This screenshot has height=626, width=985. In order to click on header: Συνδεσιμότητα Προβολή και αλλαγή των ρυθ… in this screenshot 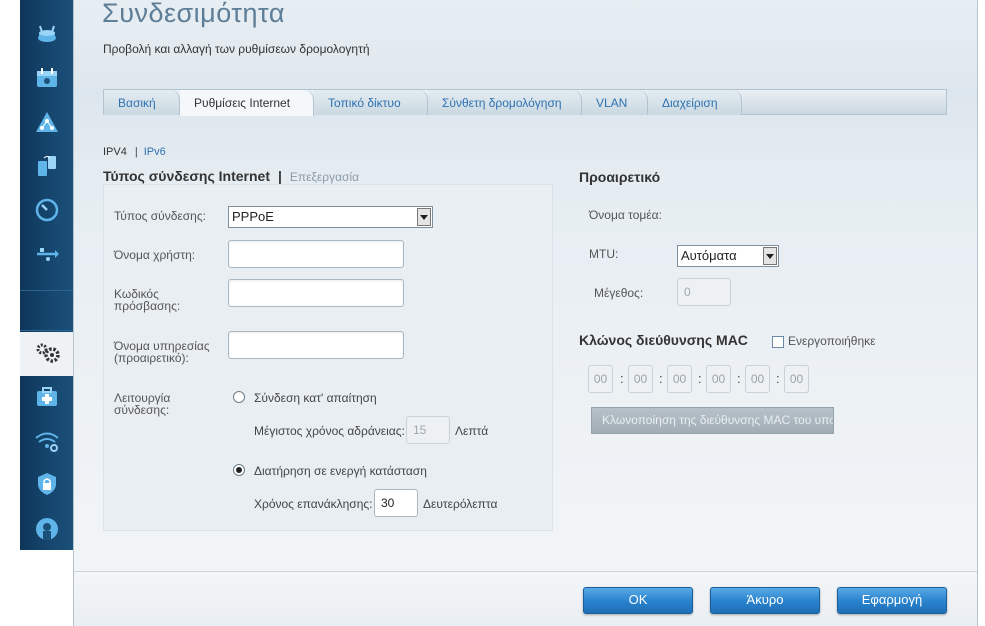, I will do `click(525, 44)`.